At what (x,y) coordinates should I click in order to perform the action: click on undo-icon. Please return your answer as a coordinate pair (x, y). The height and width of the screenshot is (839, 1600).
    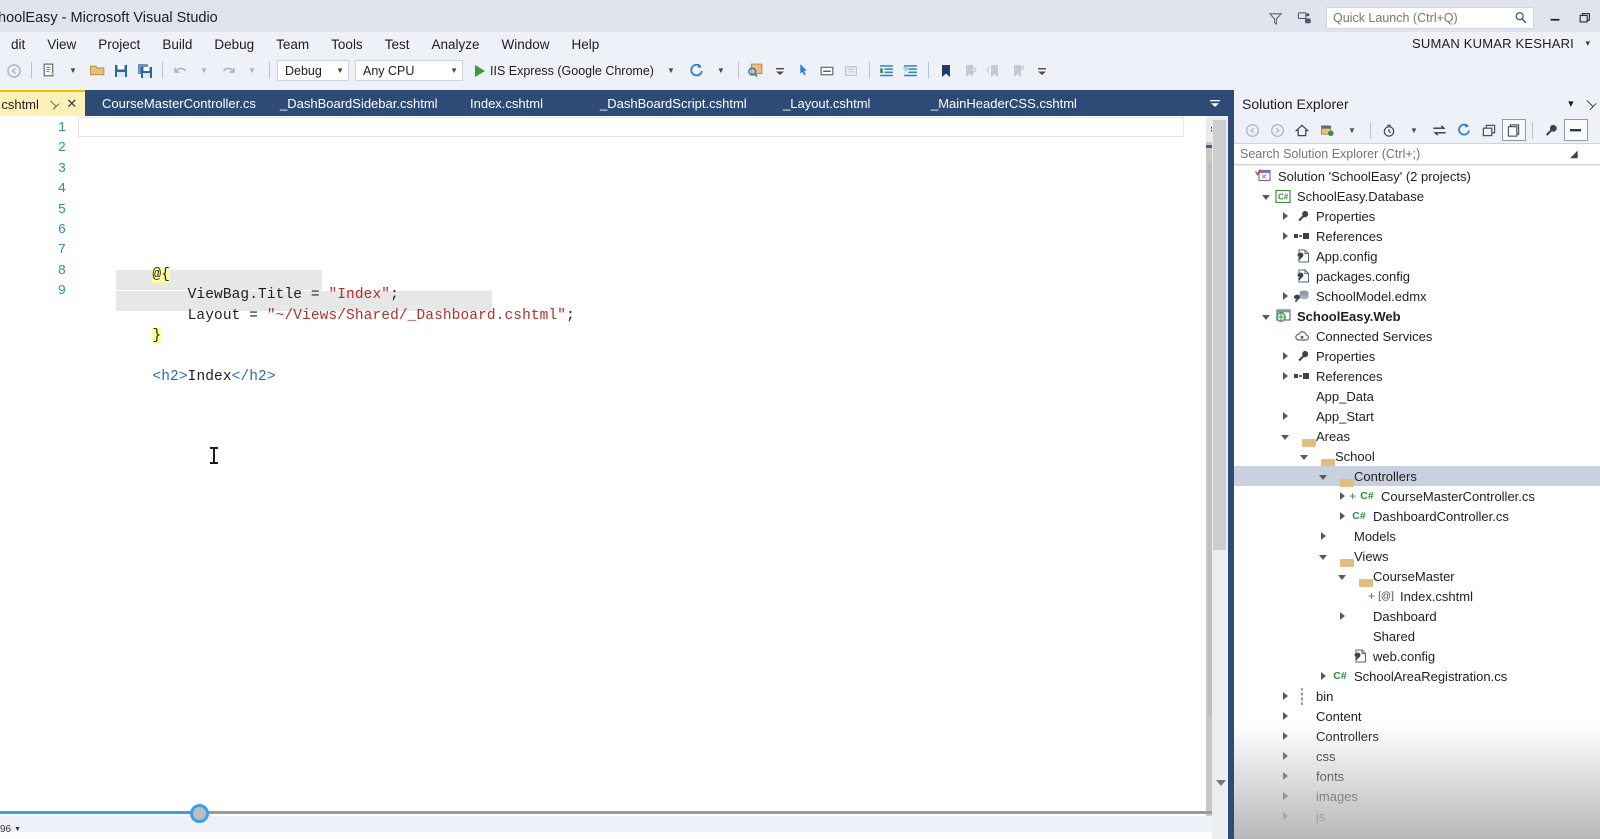
    Looking at the image, I should click on (180, 71).